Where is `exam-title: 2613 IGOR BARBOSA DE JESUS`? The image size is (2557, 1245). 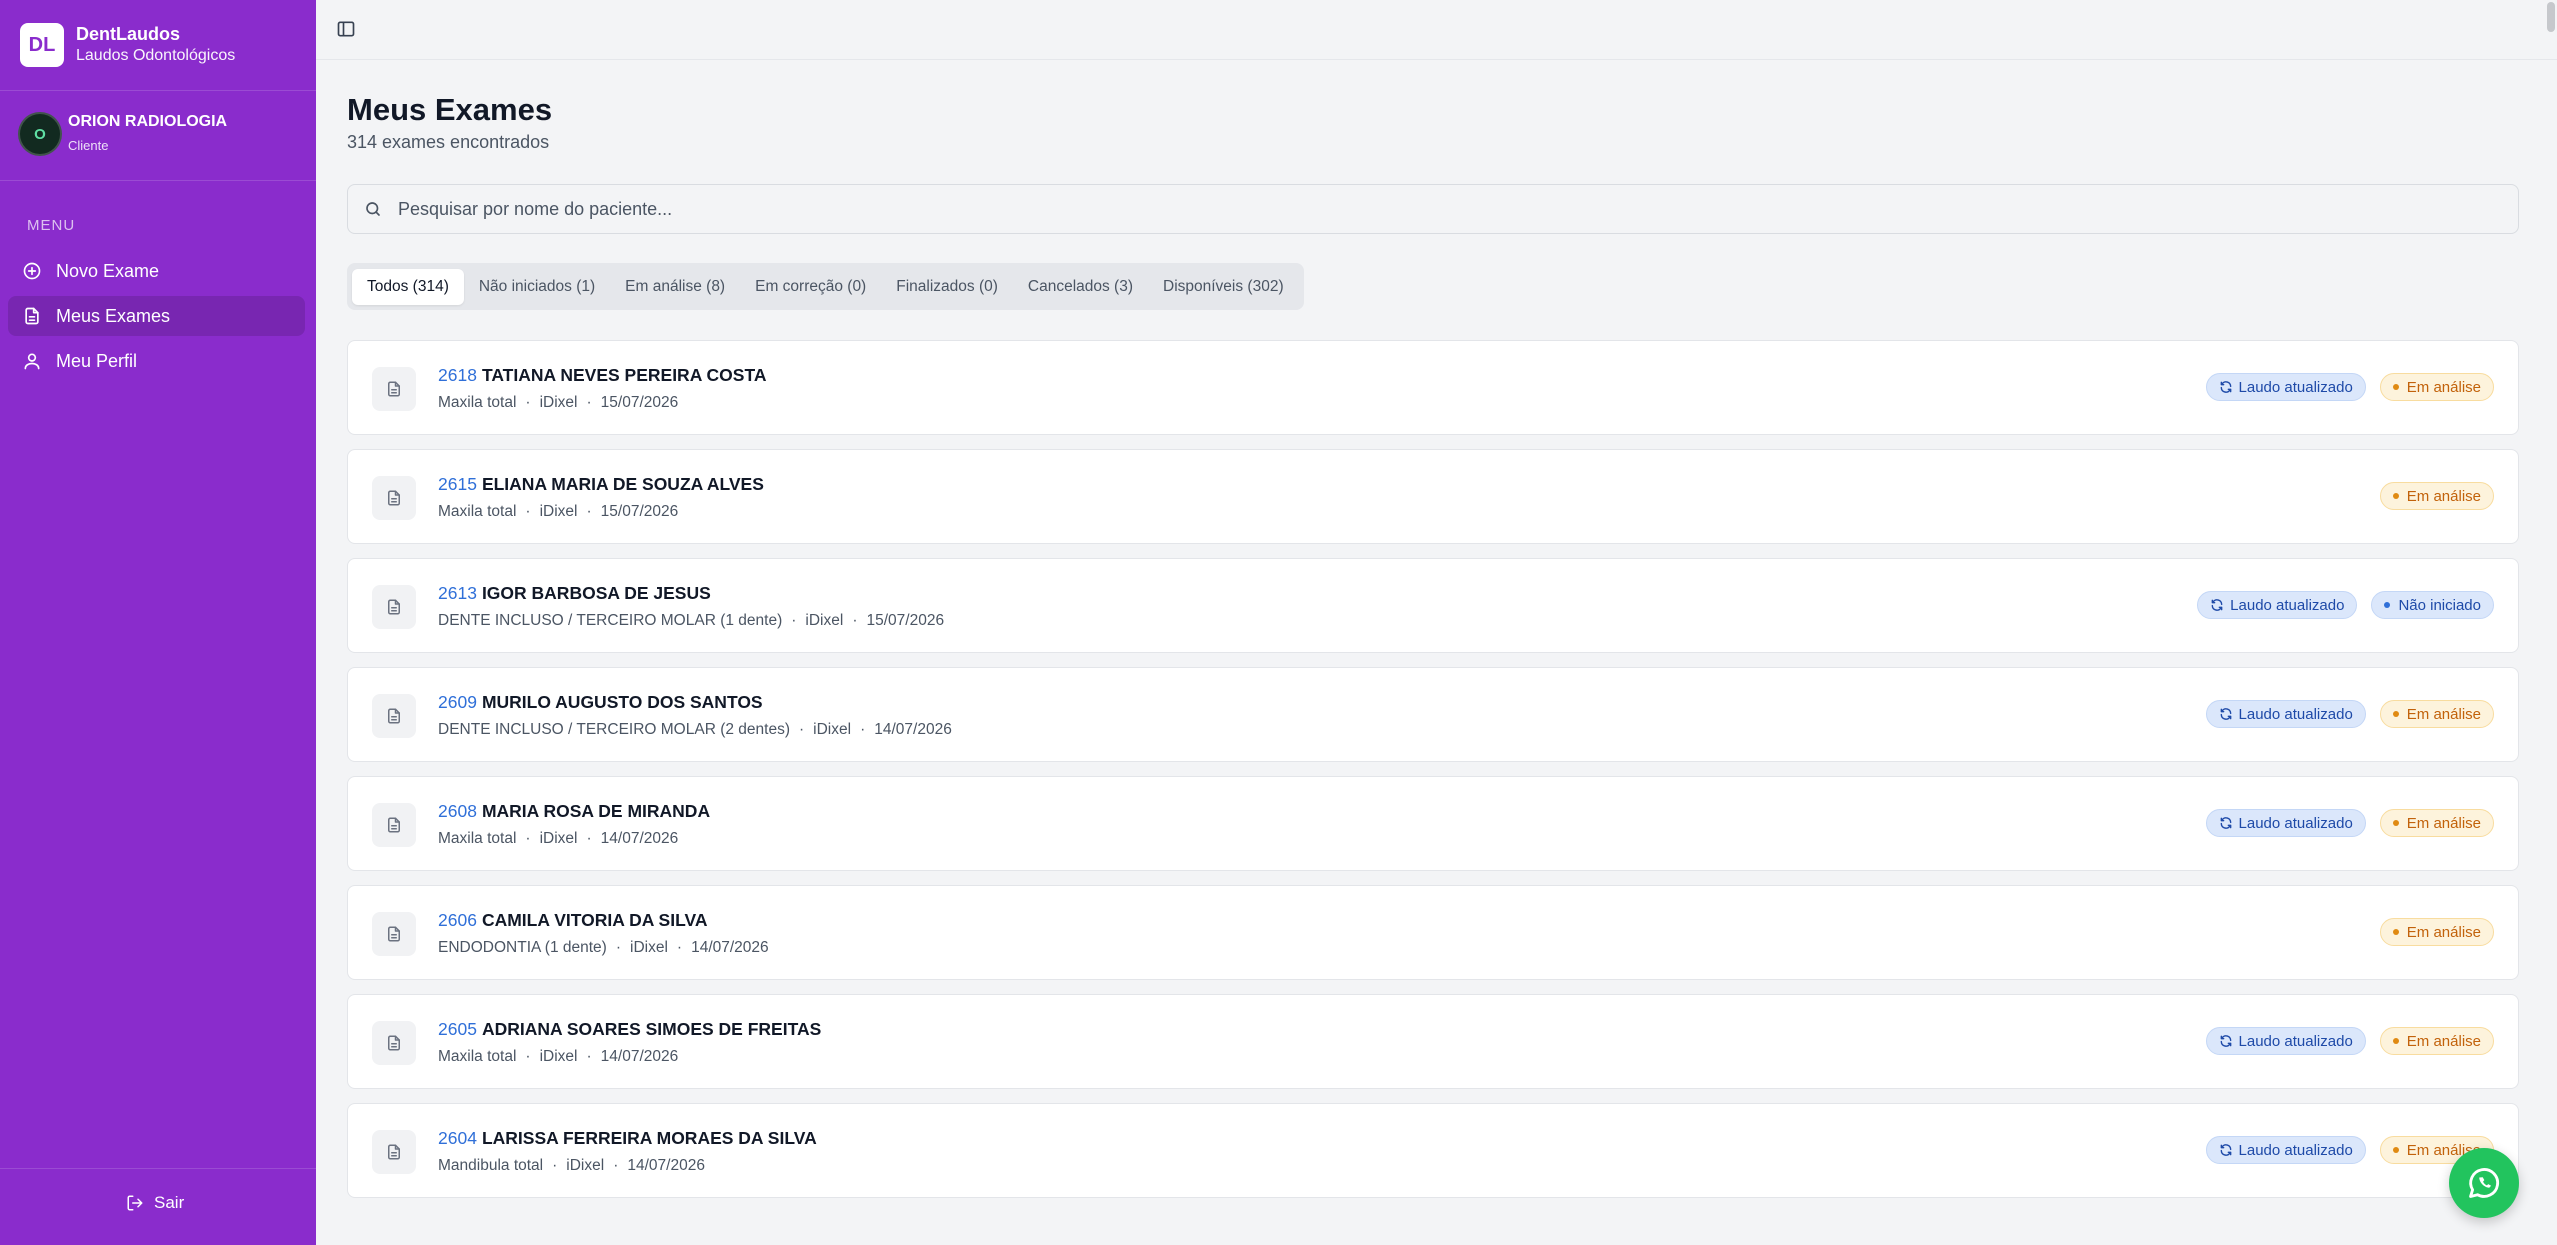
exam-title: 2613 IGOR BARBOSA DE JESUS is located at coordinates (574, 593).